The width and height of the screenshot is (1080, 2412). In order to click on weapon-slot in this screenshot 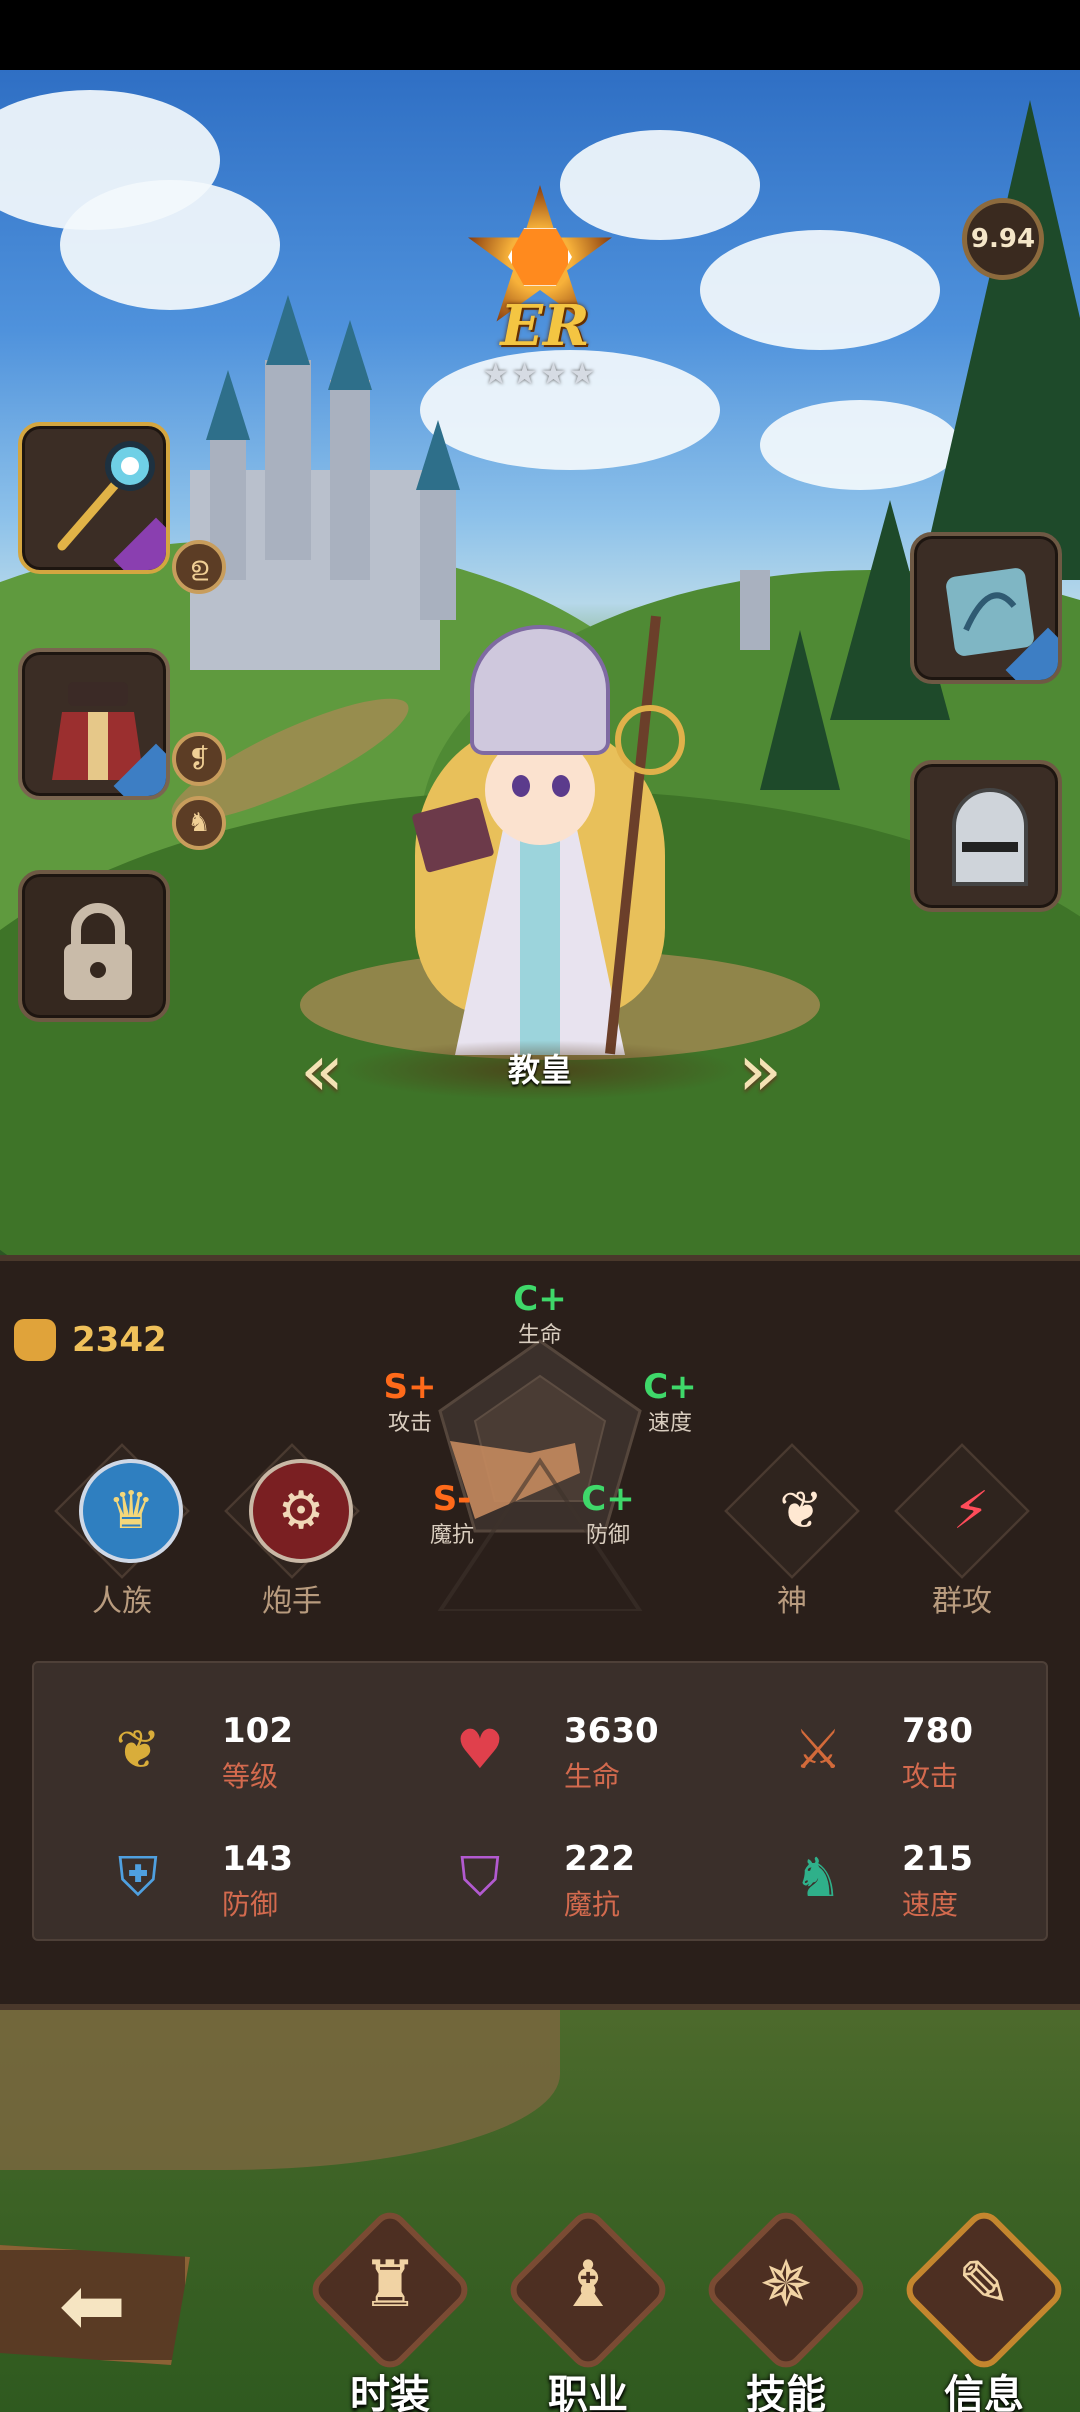, I will do `click(94, 498)`.